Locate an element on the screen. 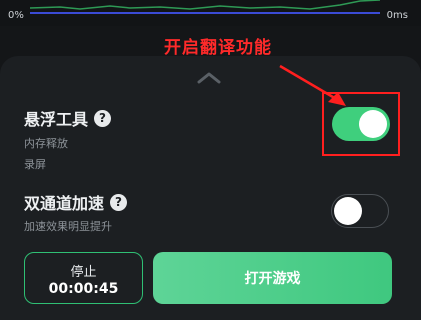 The image size is (421, 320). floating-tool-row: 悬浮工具 ? is located at coordinates (68, 118).